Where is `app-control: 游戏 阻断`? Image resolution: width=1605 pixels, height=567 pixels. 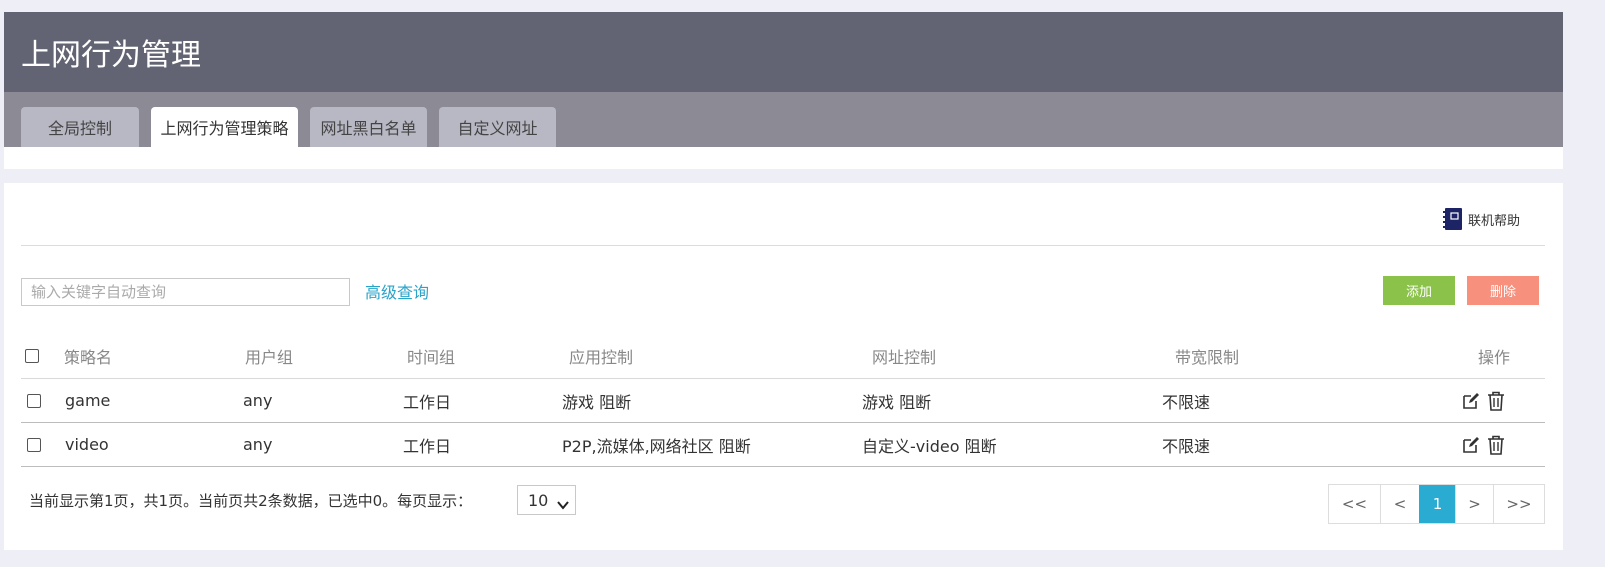
app-control: 游戏 阻断 is located at coordinates (597, 402).